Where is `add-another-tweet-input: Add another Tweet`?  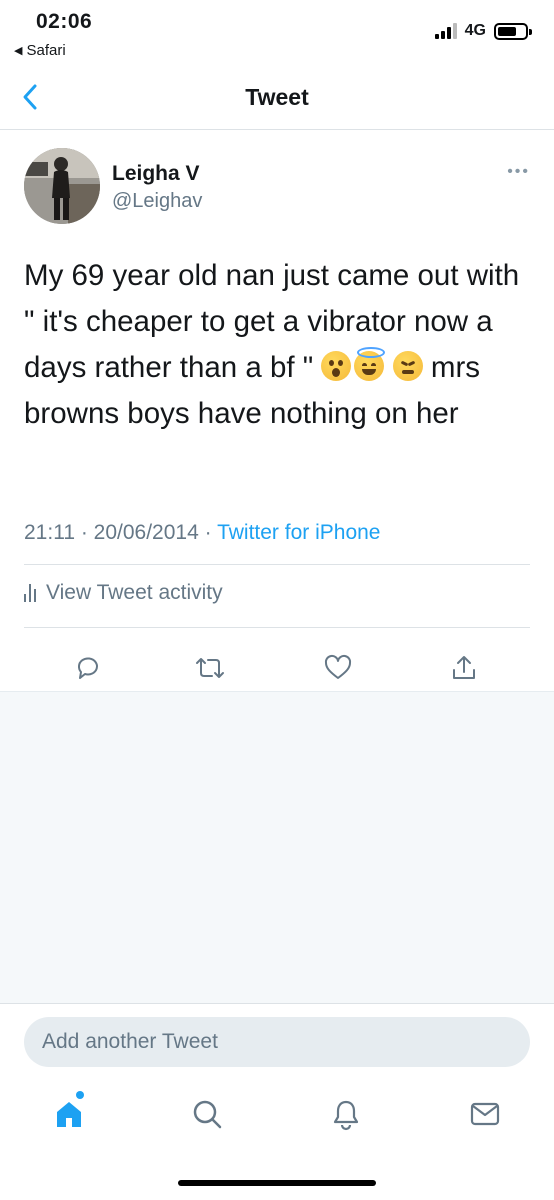 add-another-tweet-input: Add another Tweet is located at coordinates (277, 1042).